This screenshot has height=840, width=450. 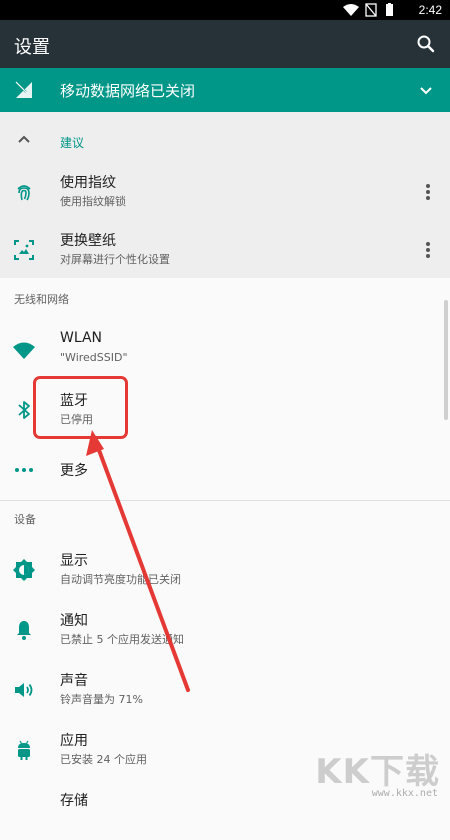 I want to click on suggestion-subtitle: 对屏幕进行个性化设置, so click(x=115, y=259).